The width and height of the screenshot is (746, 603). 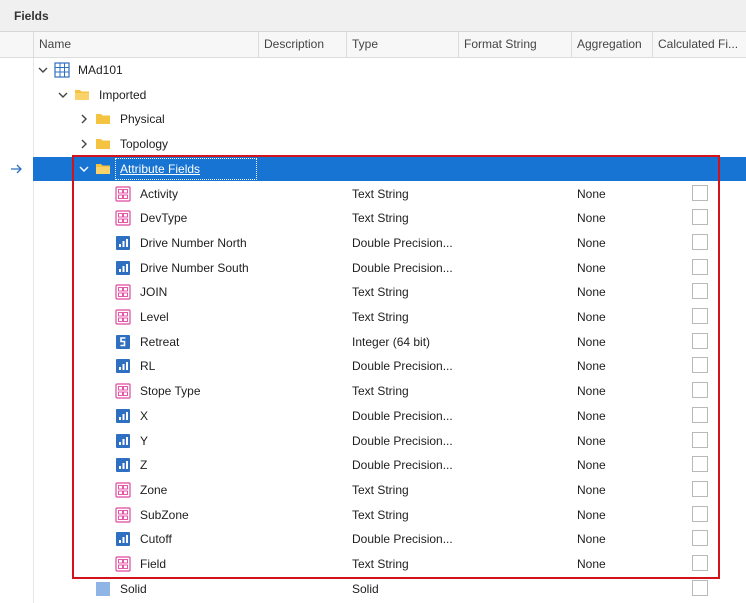 What do you see at coordinates (148, 366) in the screenshot?
I see `field-name: RL` at bounding box center [148, 366].